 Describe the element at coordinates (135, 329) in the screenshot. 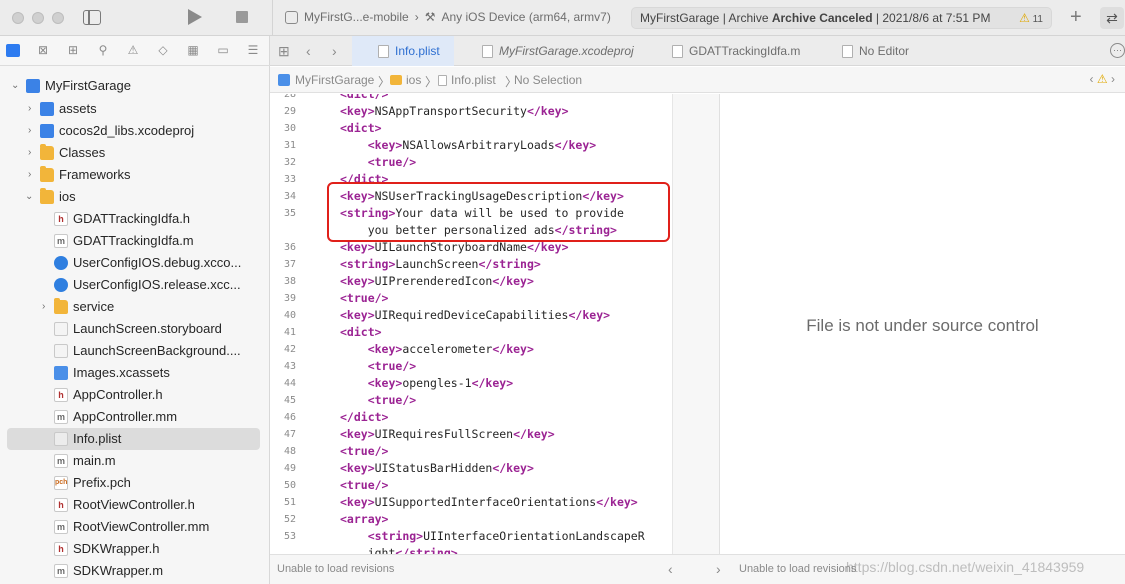

I see `tree-item-launchscreen-storyboard: LaunchScreen.storyboard` at that location.